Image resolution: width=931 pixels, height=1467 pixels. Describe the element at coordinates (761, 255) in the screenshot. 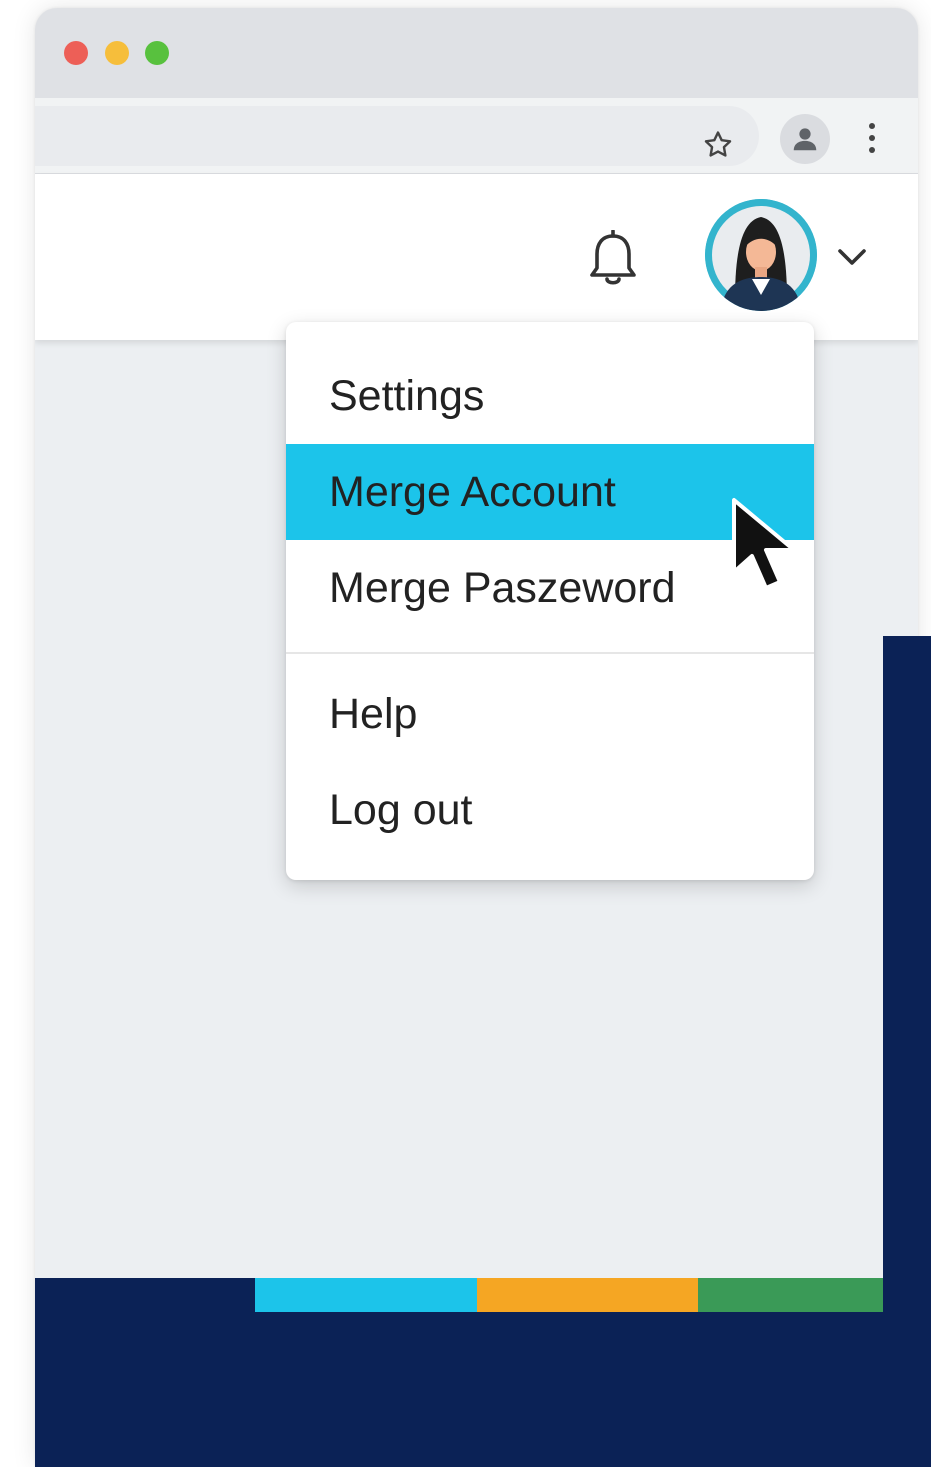

I see `avatar` at that location.